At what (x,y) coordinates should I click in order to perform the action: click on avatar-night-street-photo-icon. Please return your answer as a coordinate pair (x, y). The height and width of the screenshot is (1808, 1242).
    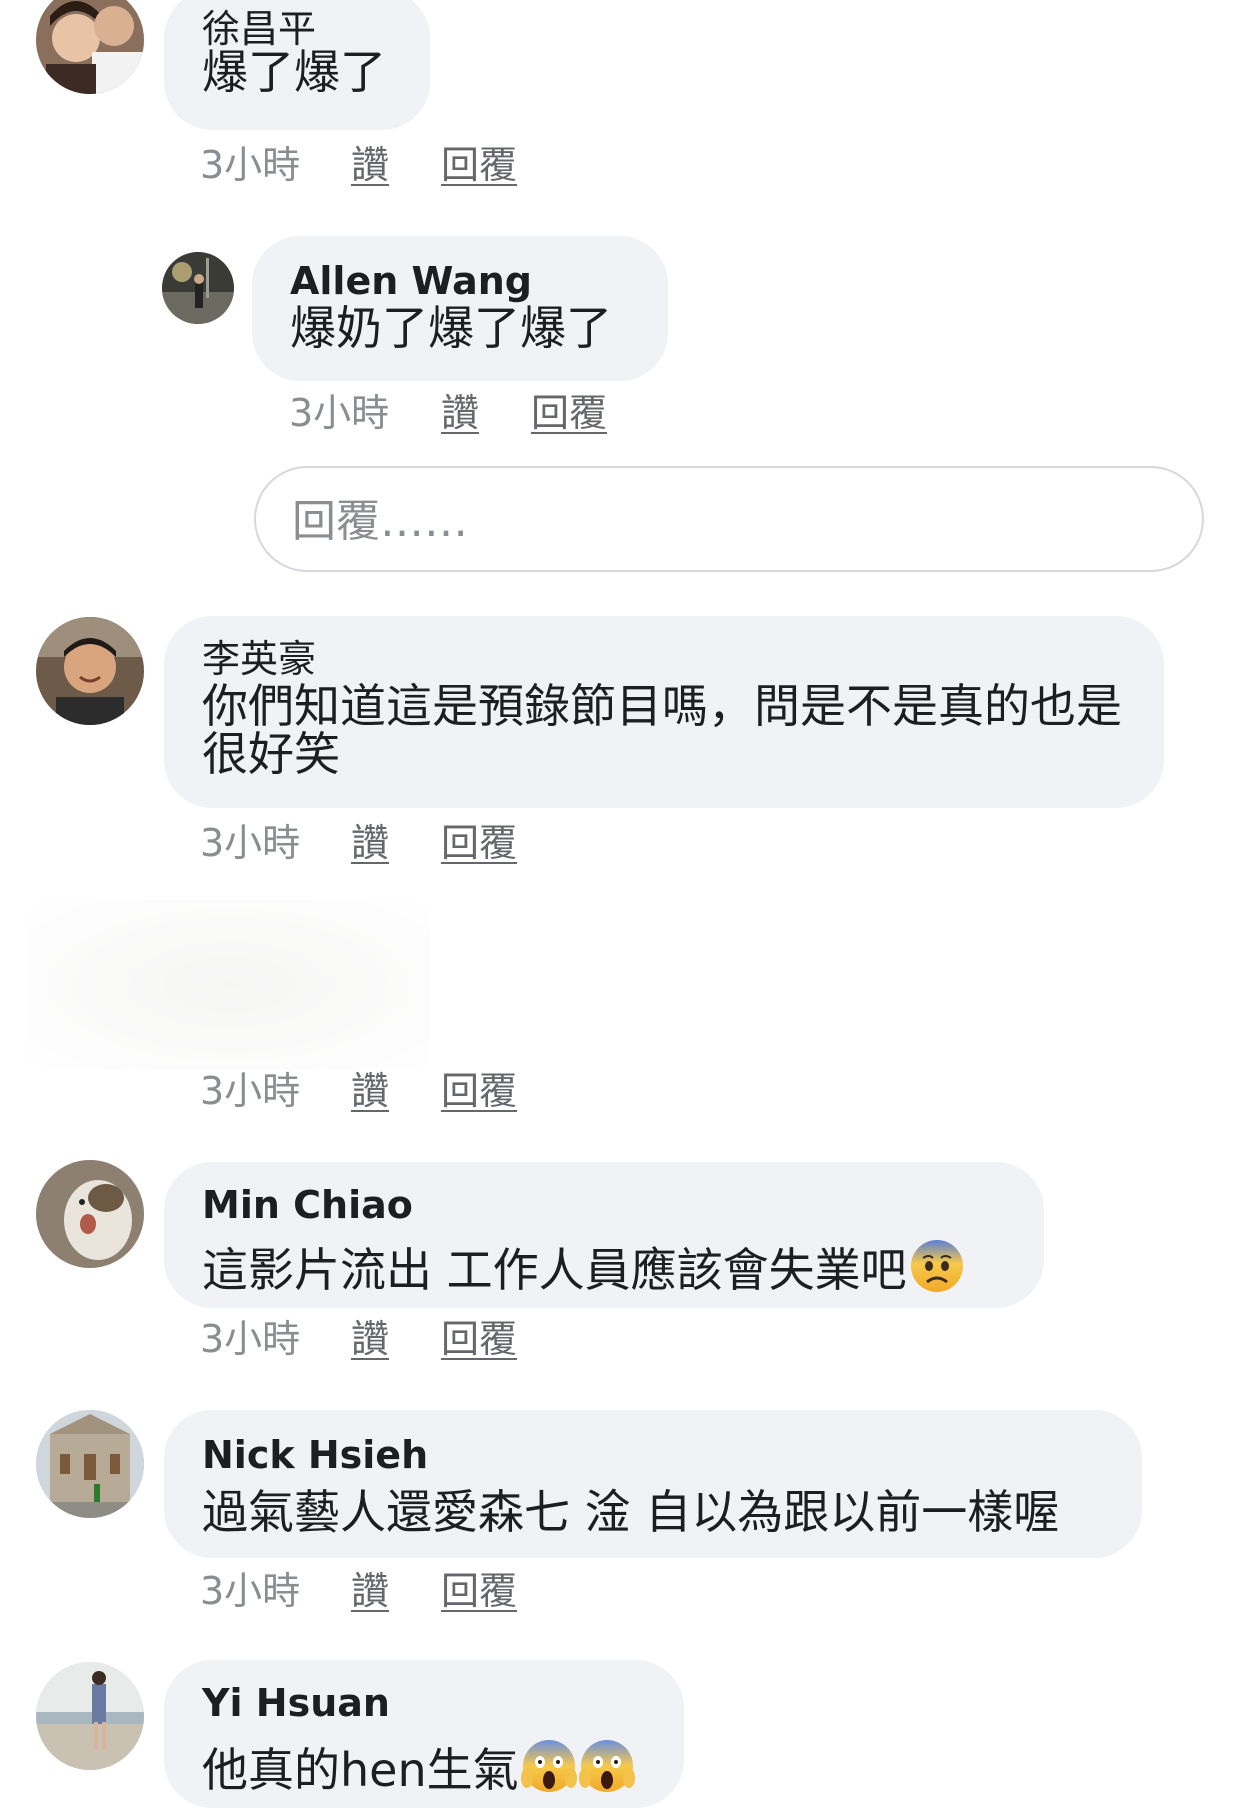
    Looking at the image, I should click on (198, 288).